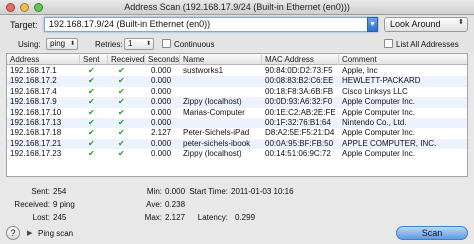 Image resolution: width=474 pixels, height=244 pixels. I want to click on cell-address: 192.168.17.23, so click(36, 154).